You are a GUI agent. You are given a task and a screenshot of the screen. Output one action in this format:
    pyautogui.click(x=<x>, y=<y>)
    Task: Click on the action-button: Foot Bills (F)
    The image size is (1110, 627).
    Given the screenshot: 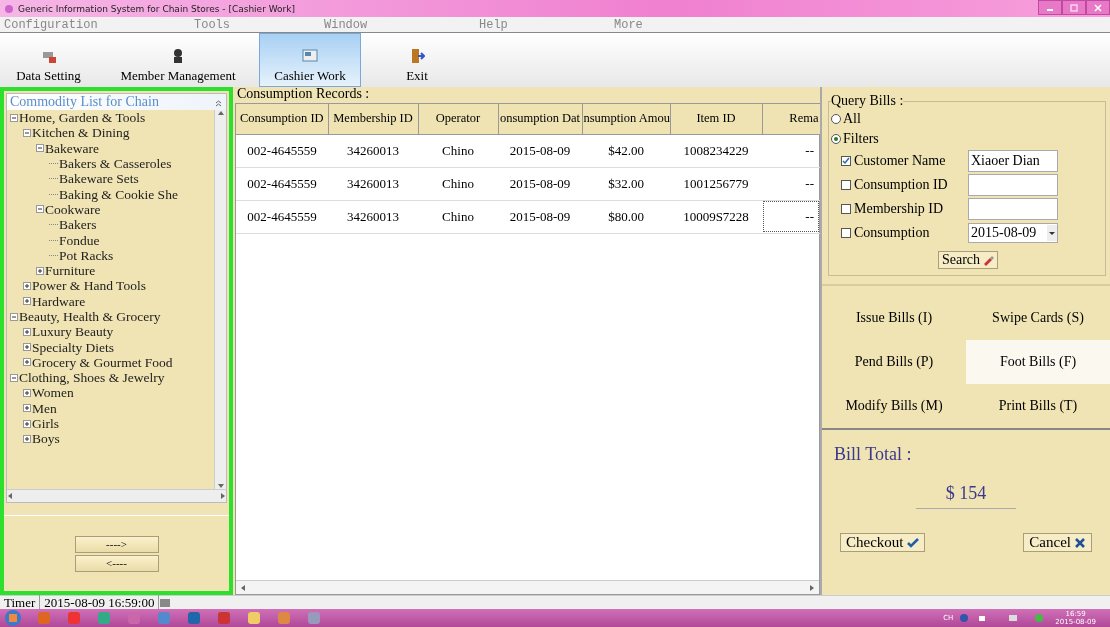 What is the action you would take?
    pyautogui.click(x=1038, y=362)
    